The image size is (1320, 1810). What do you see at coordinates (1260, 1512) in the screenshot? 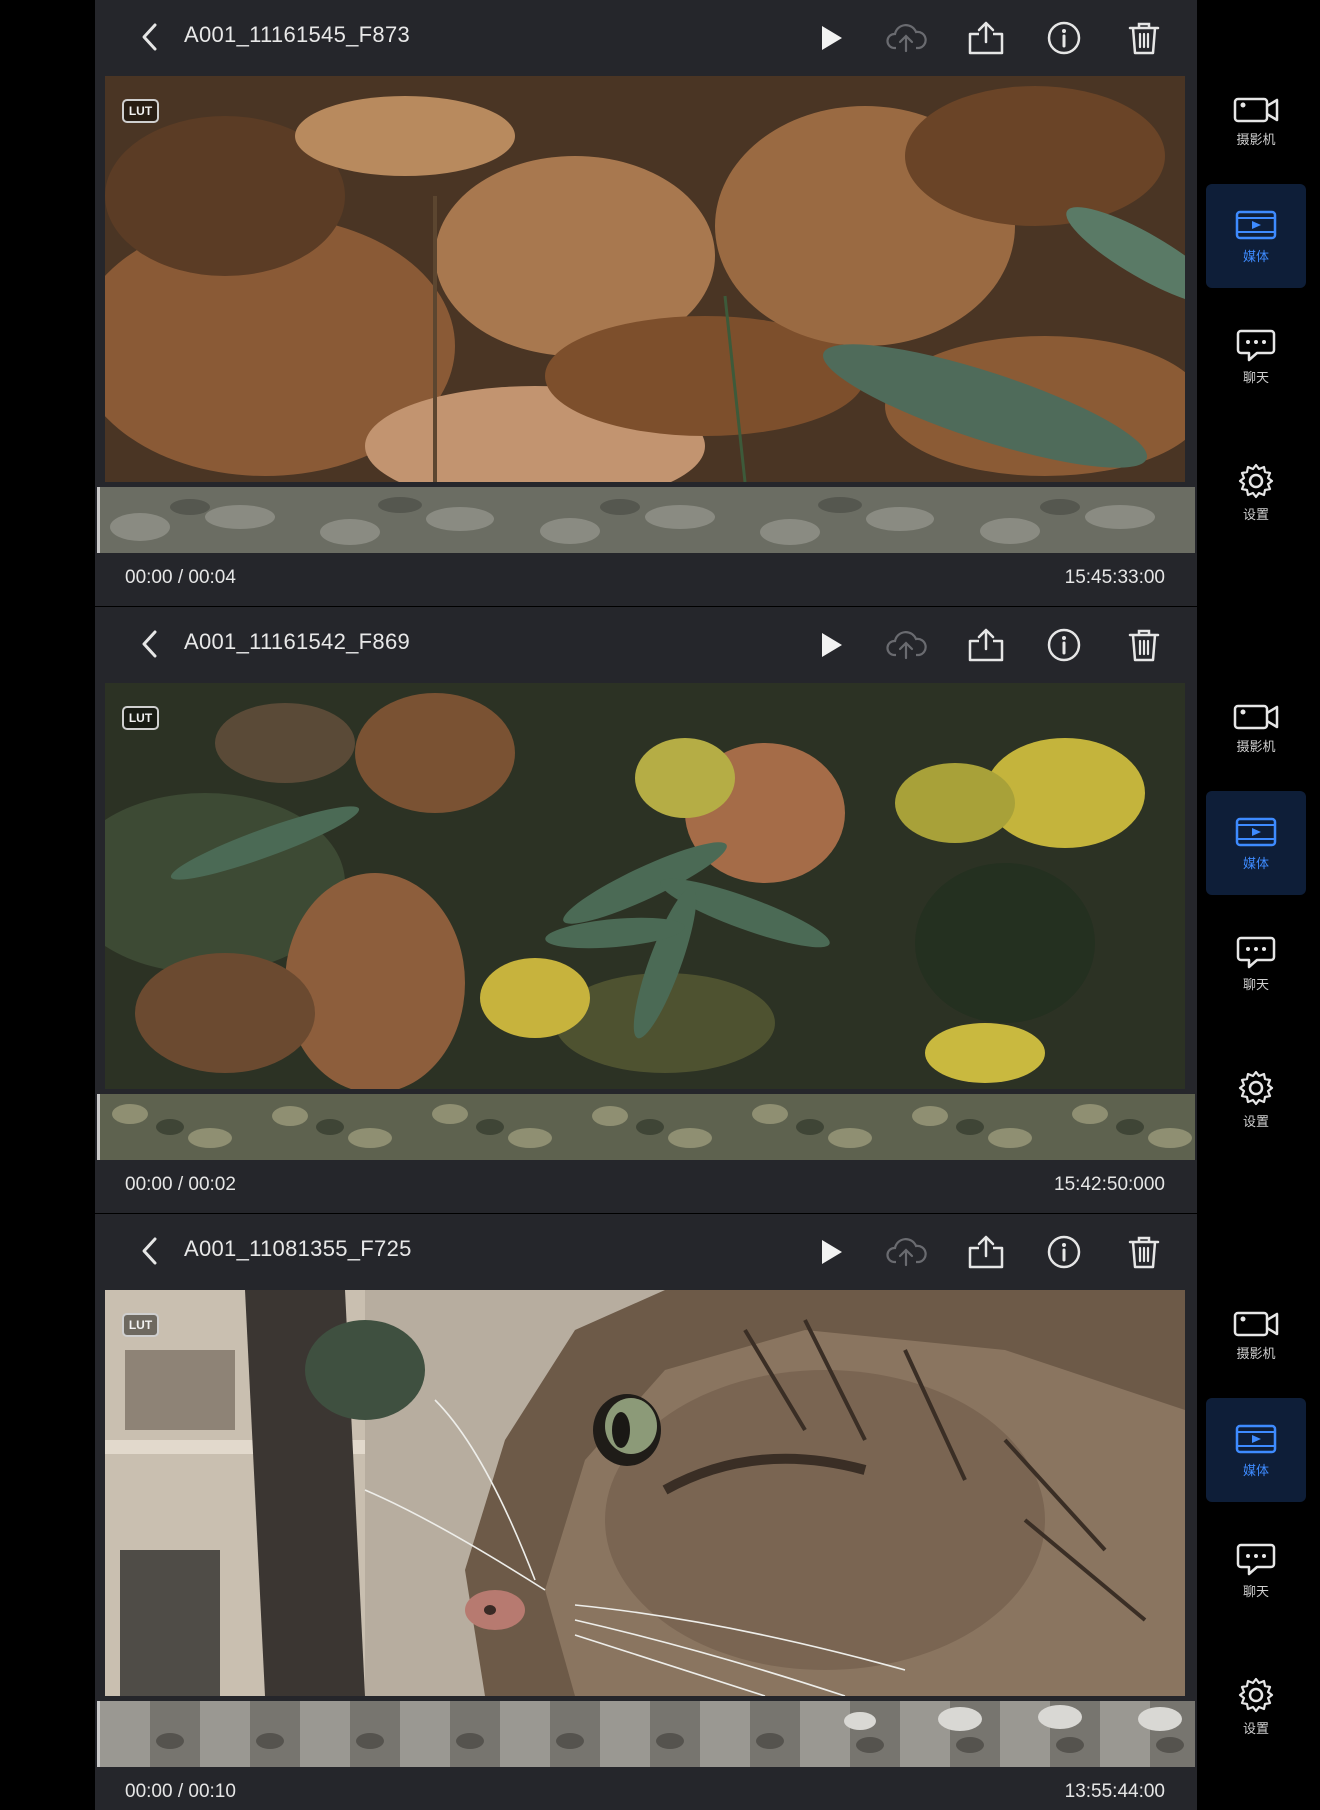
I see `sidebar-nav-3: 摄影机 媒体 聊天 设置` at bounding box center [1260, 1512].